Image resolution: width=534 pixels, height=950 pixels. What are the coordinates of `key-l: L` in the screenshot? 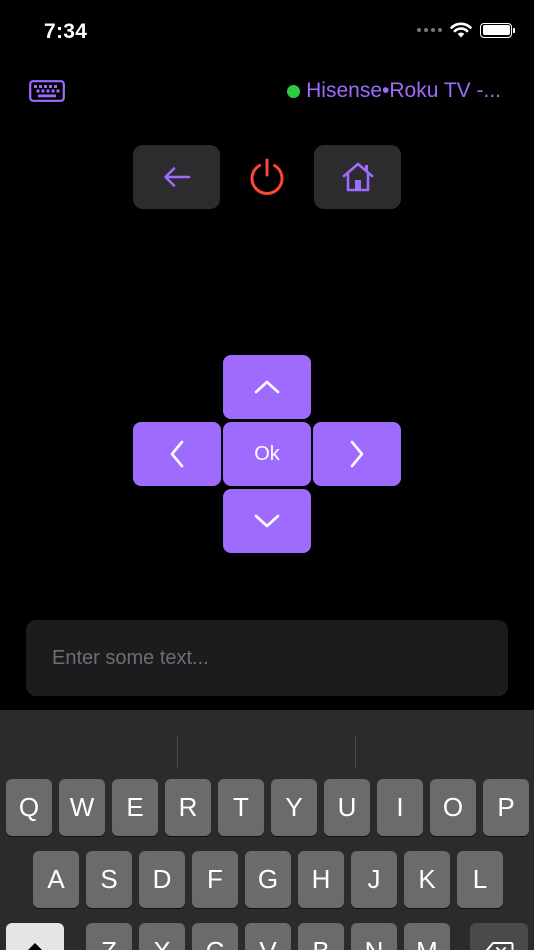 It's located at (480, 879).